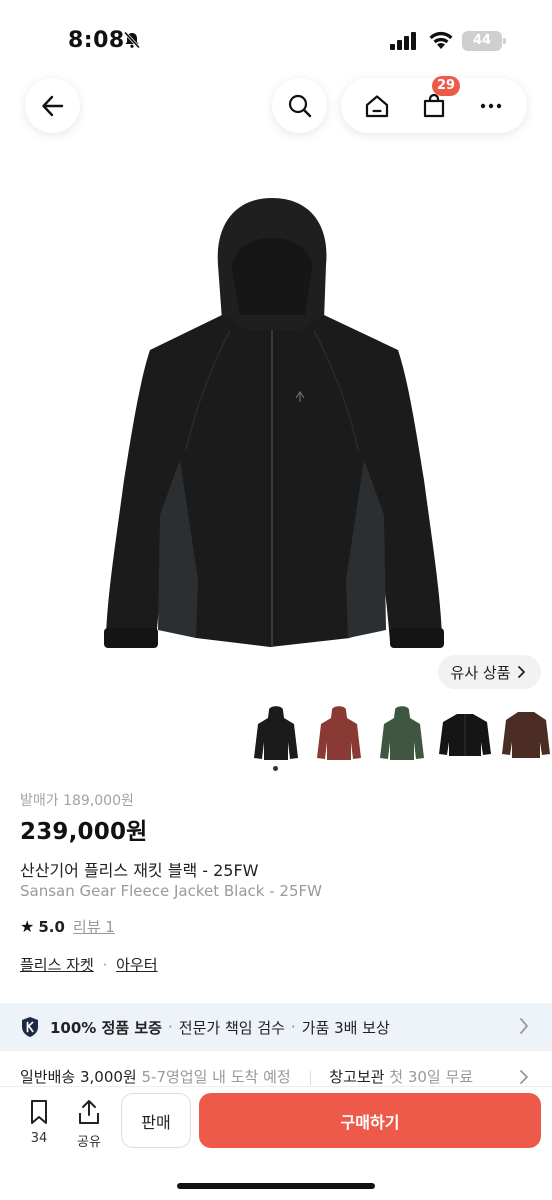  What do you see at coordinates (77, 801) in the screenshot?
I see `release-price: 발매가 189,000원` at bounding box center [77, 801].